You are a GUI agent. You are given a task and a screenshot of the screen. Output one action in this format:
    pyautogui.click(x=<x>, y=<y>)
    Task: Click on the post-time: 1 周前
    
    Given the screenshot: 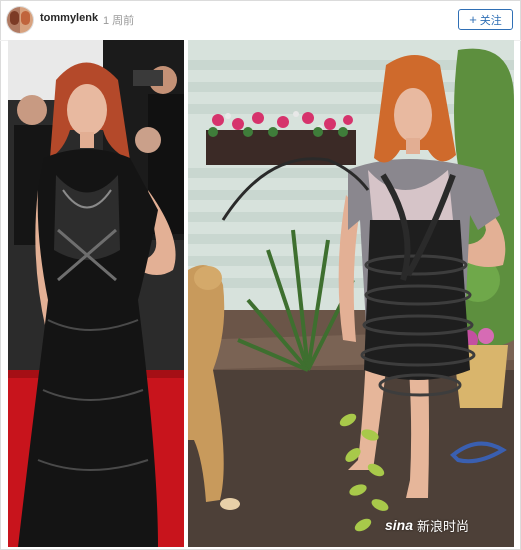 What is the action you would take?
    pyautogui.click(x=119, y=21)
    